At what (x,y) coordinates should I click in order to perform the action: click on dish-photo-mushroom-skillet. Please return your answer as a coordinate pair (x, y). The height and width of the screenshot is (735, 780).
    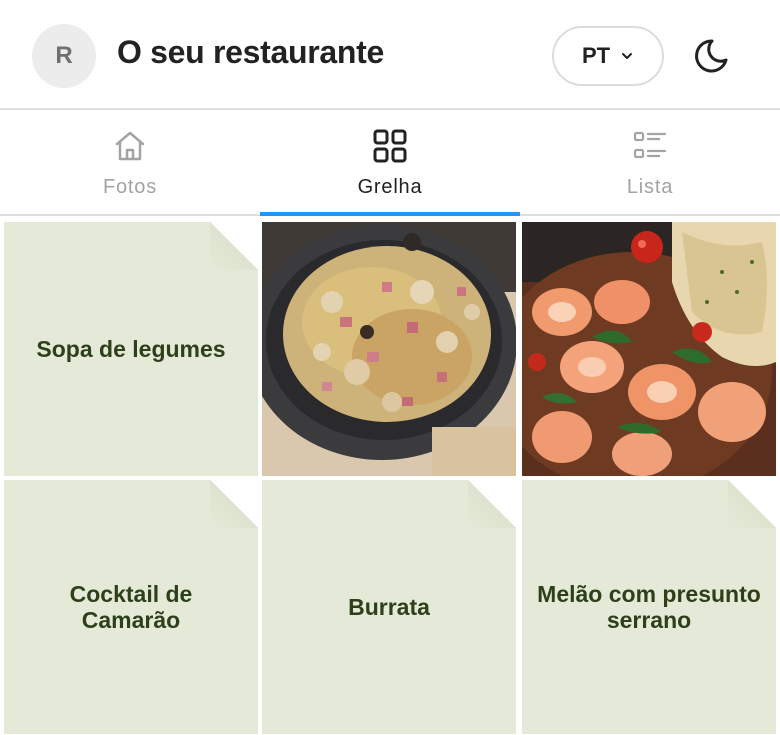
    Looking at the image, I should click on (389, 349).